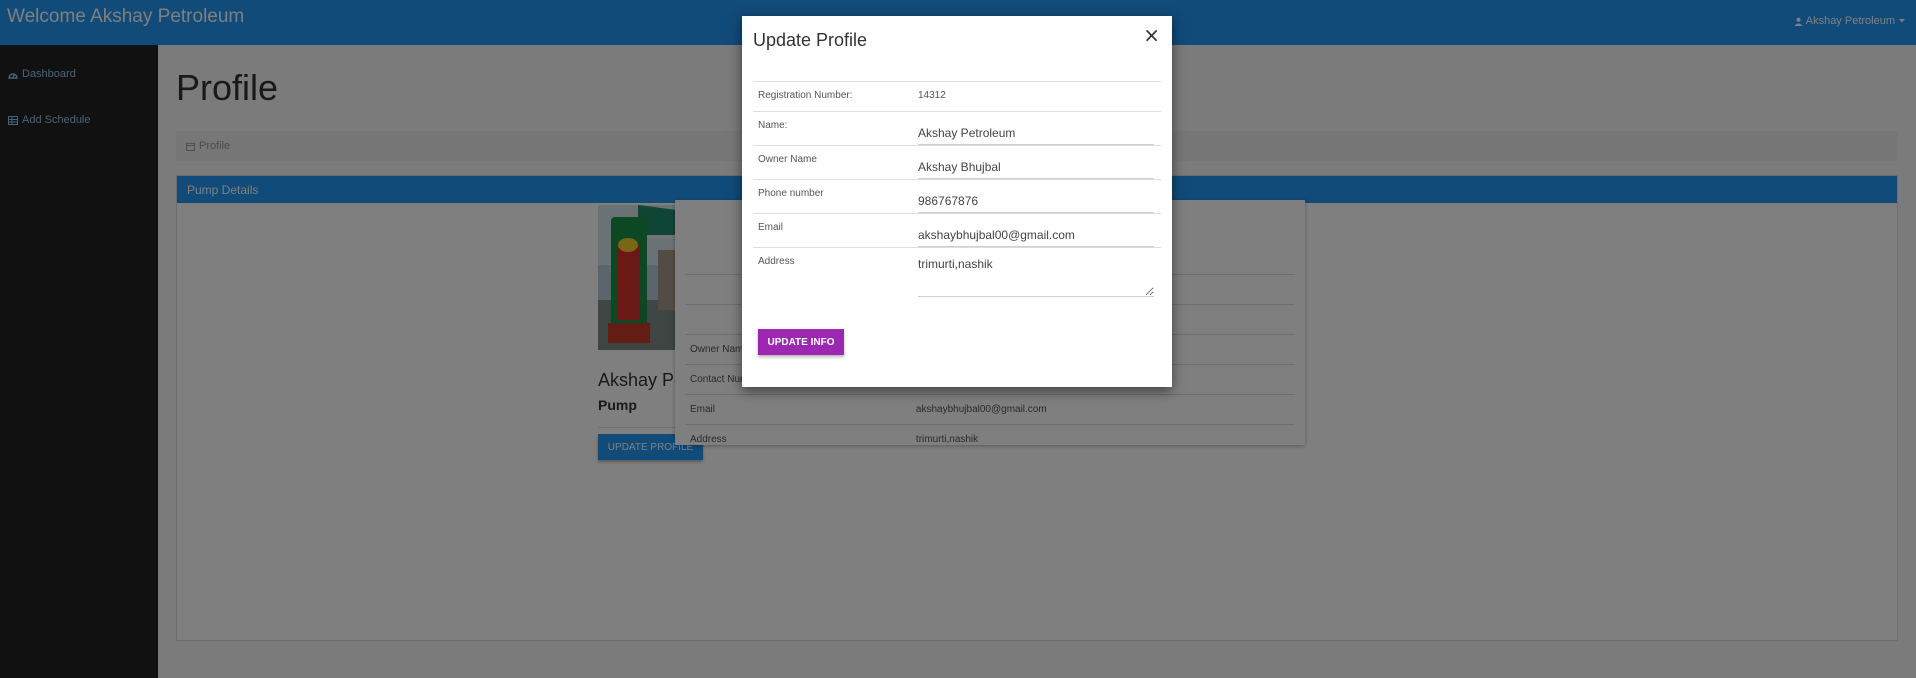 Image resolution: width=1916 pixels, height=678 pixels. Describe the element at coordinates (810, 40) in the screenshot. I see `modal-title: Update Profile` at that location.